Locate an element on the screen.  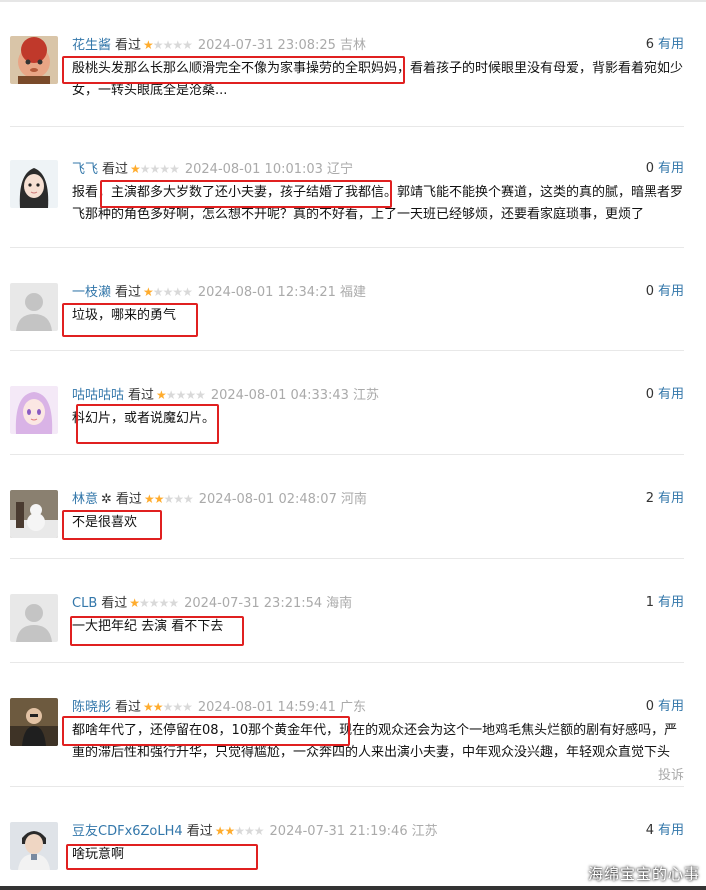
vote-button: 2 有用 is located at coordinates (665, 499).